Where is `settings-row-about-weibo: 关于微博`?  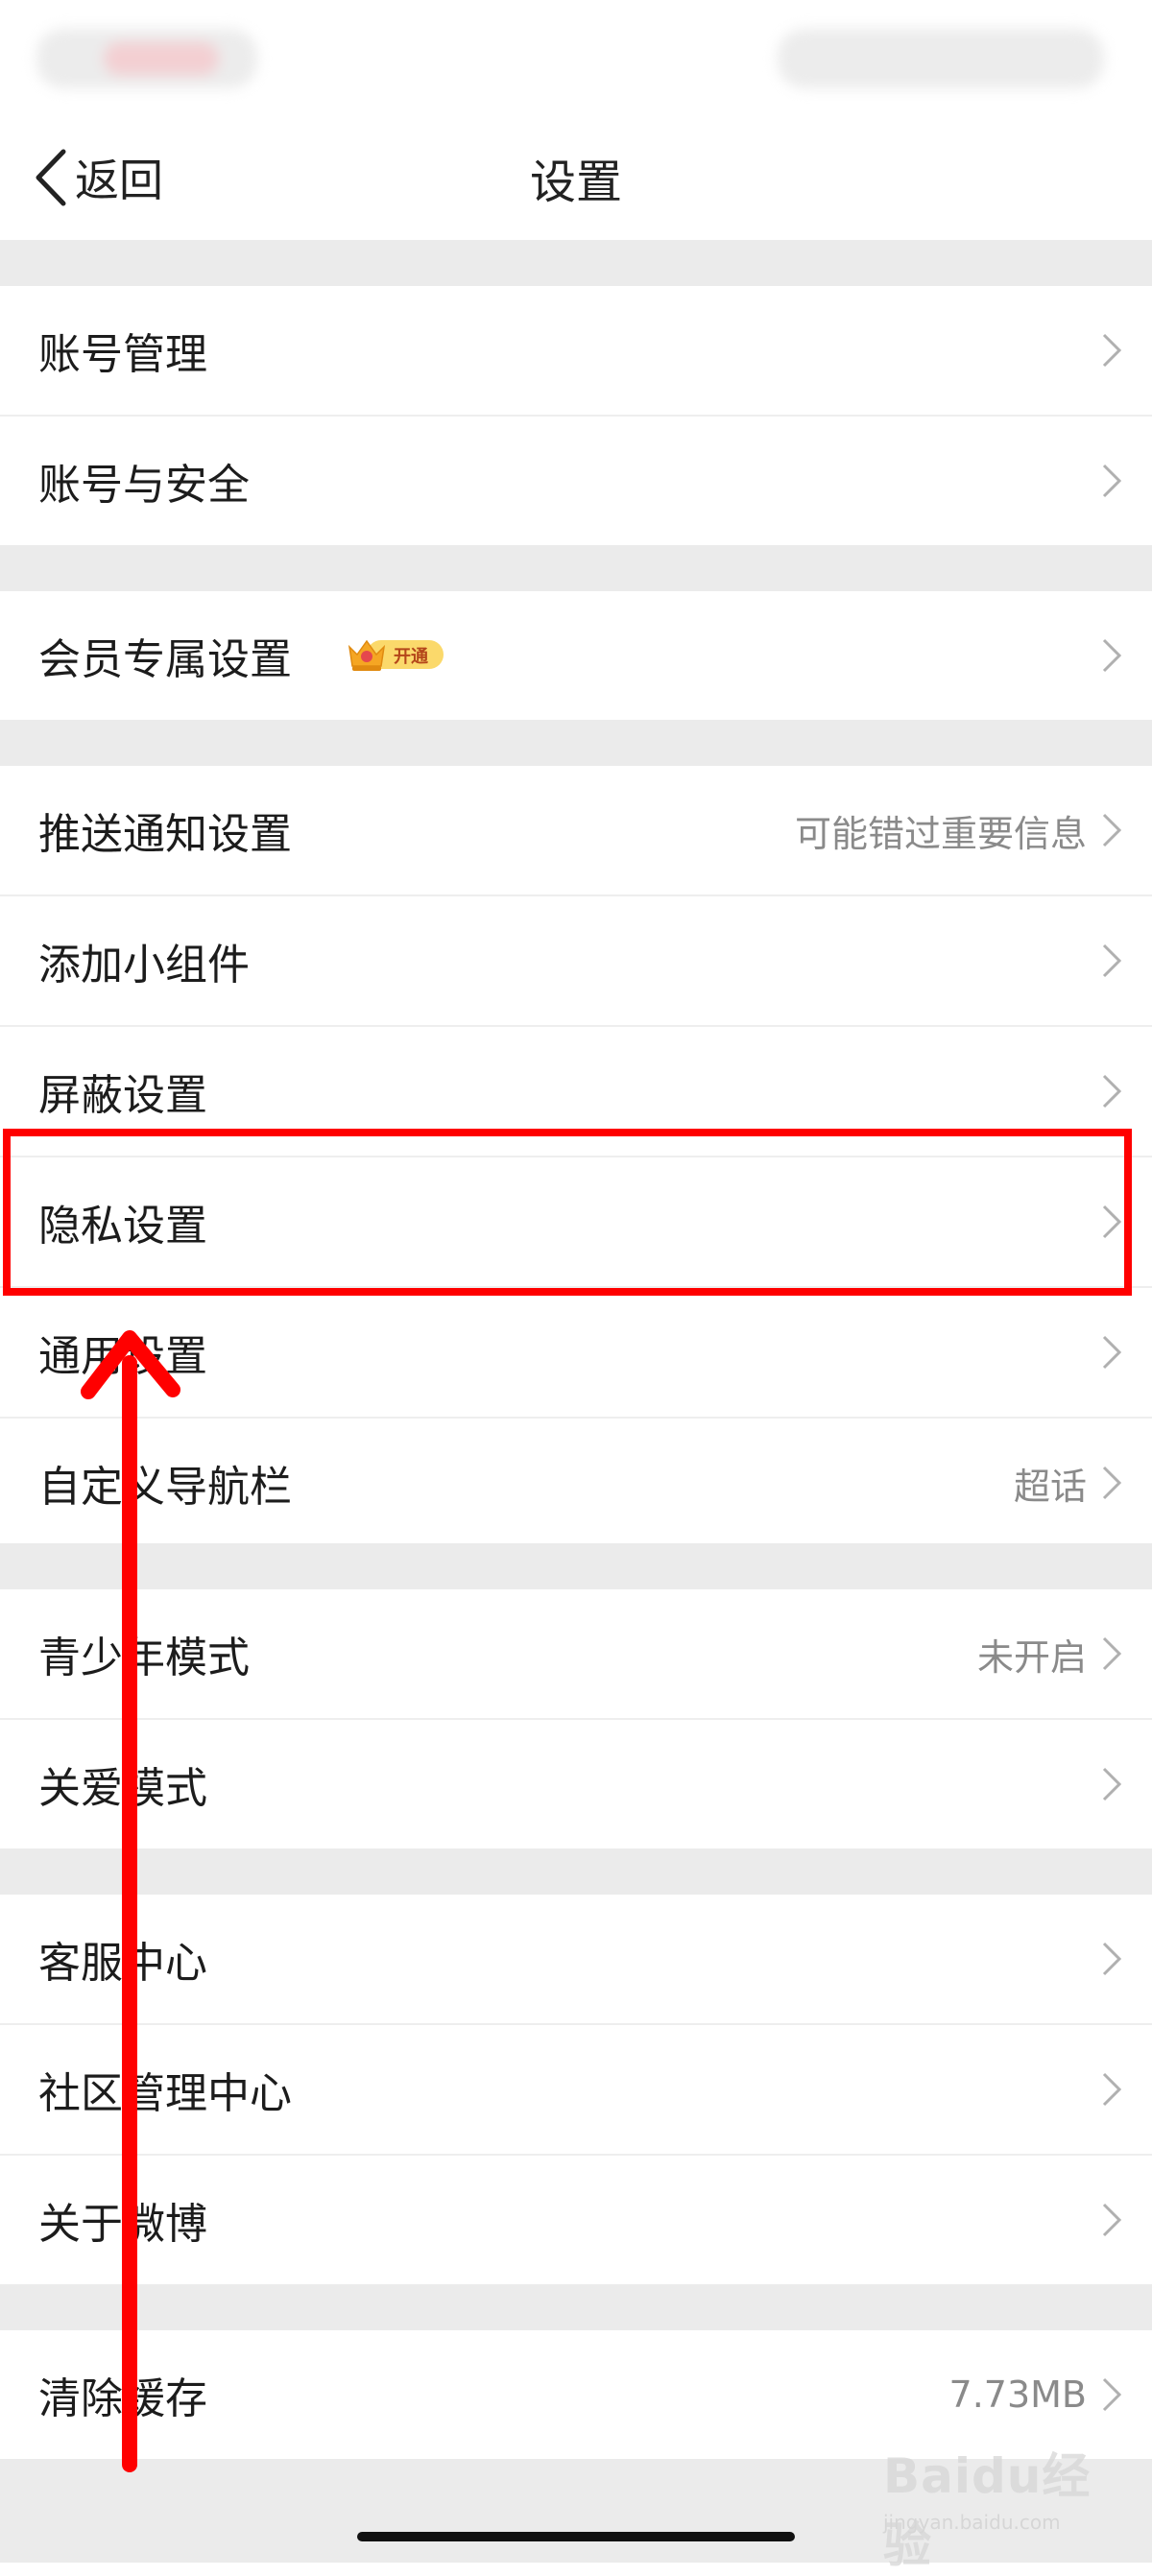
settings-row-about-weibo: 关于微博 is located at coordinates (576, 2220).